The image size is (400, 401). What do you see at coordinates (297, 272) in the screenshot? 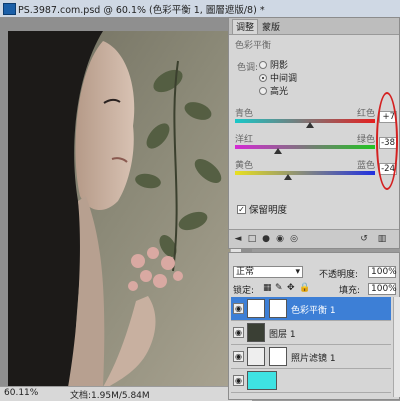
I see `chevron-down-icon: ▾` at bounding box center [297, 272].